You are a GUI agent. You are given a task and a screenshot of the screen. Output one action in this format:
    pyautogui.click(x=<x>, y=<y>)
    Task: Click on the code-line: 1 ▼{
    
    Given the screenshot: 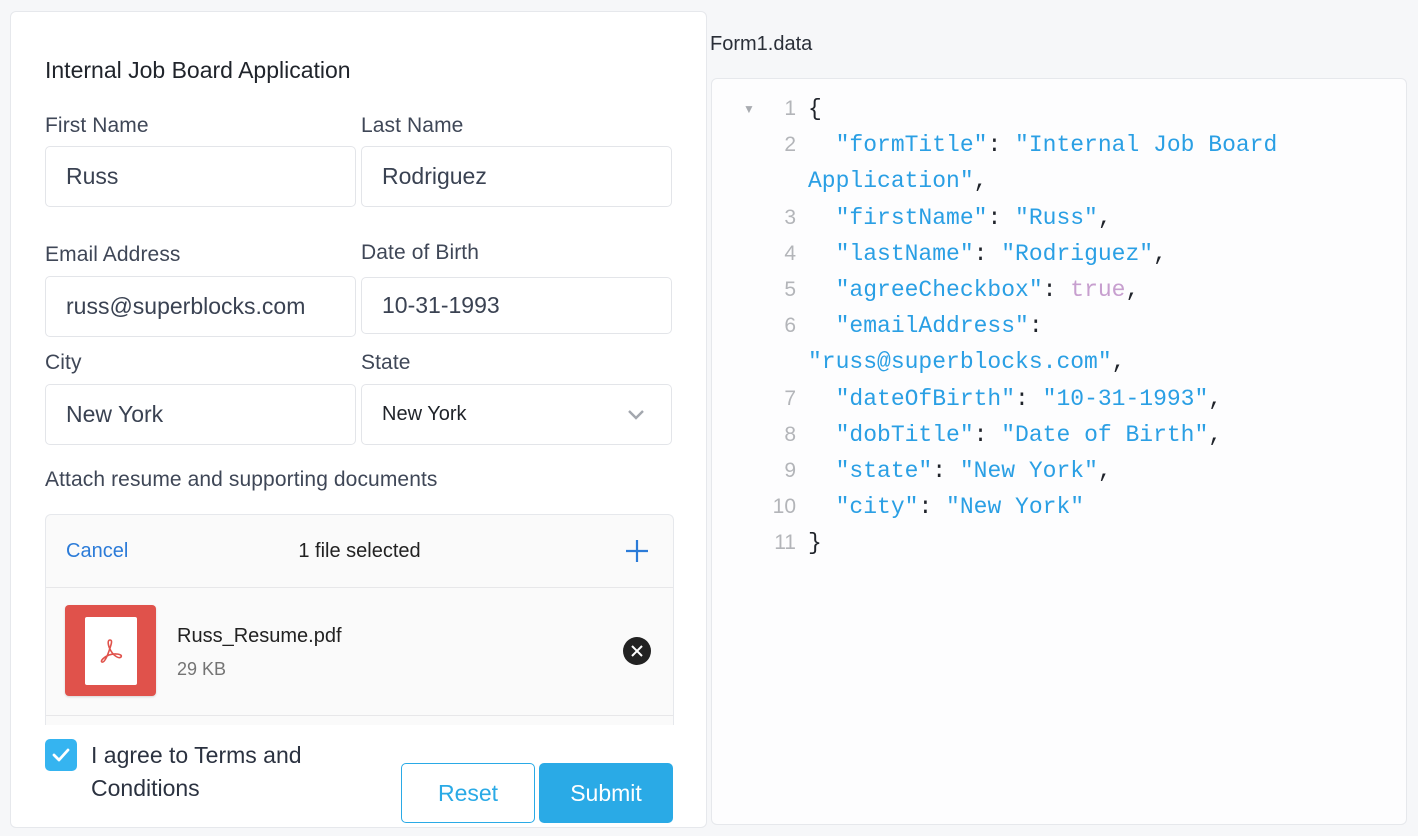 What is the action you would take?
    pyautogui.click(x=1059, y=109)
    